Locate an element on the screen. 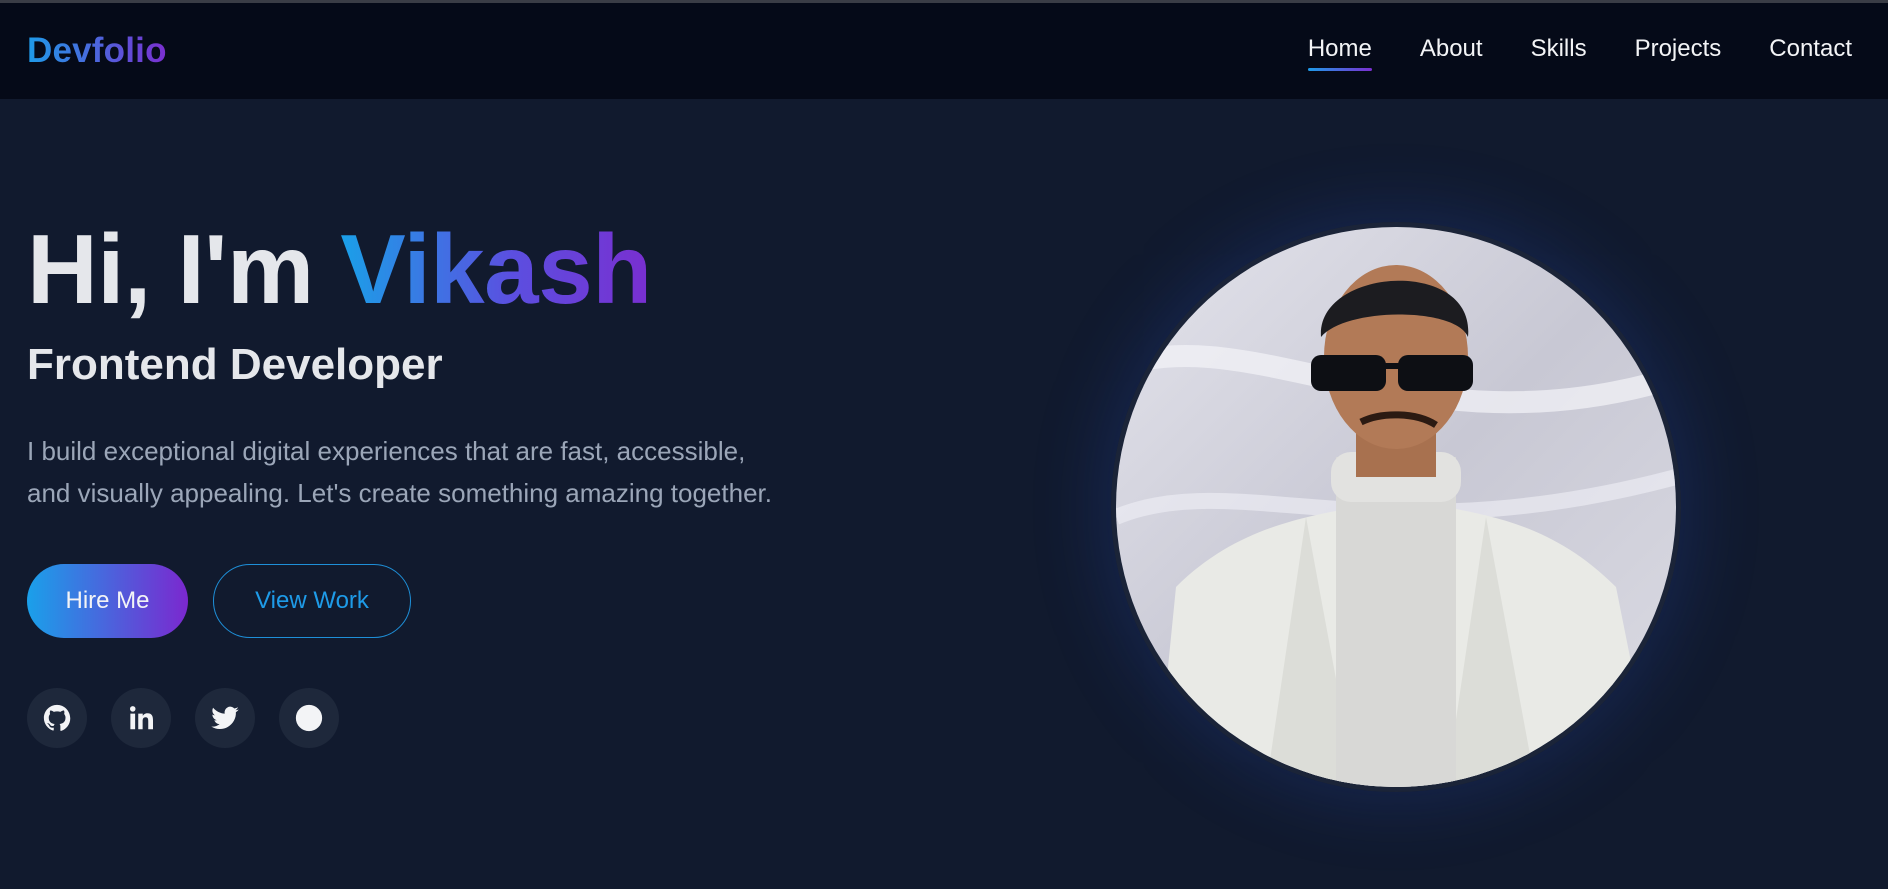  site-logo: Devfolio is located at coordinates (97, 51).